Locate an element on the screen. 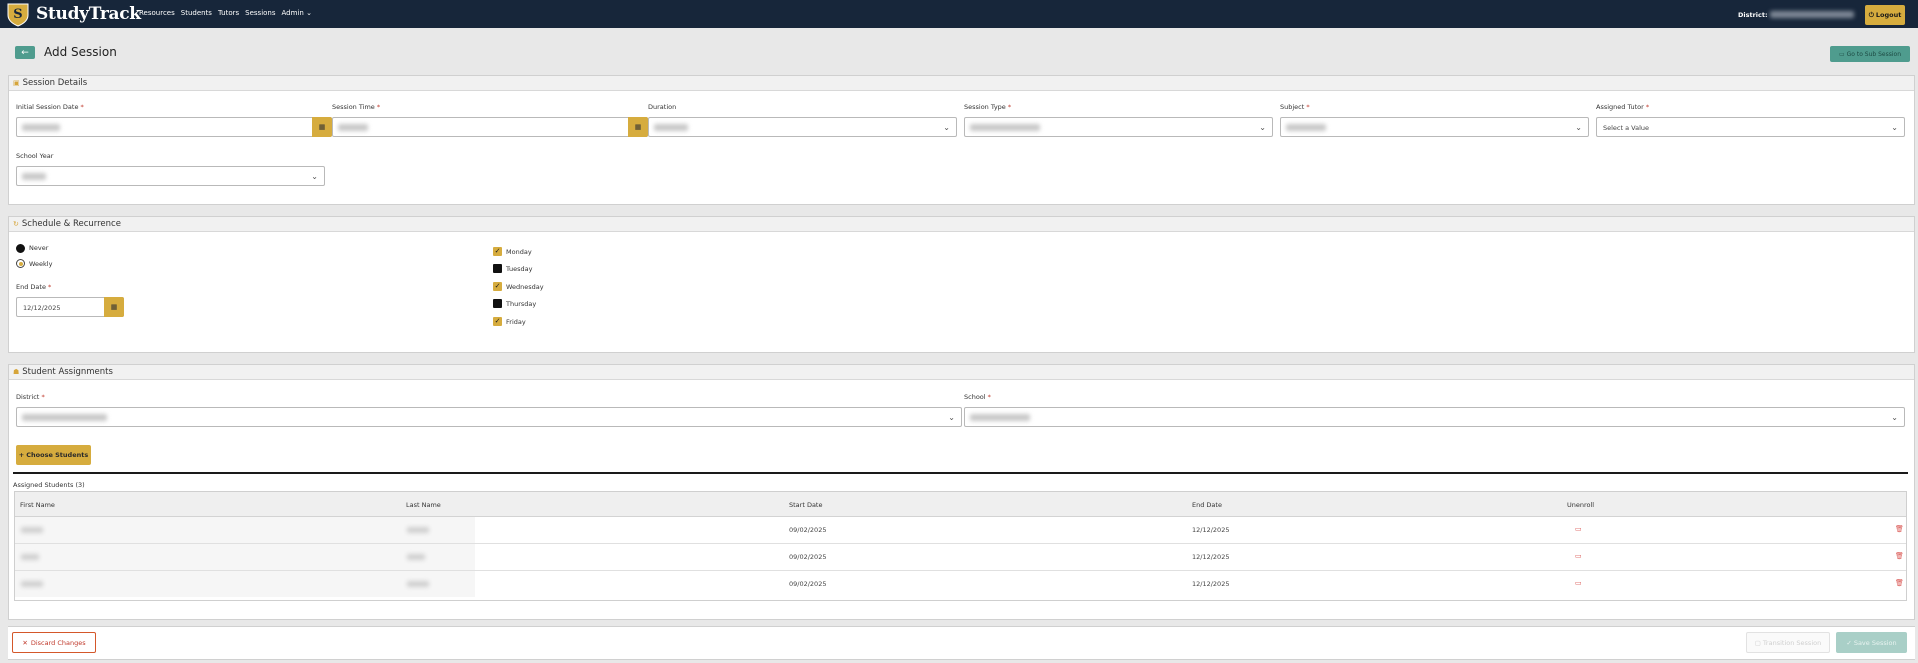  footer-bar is located at coordinates (961, 643).